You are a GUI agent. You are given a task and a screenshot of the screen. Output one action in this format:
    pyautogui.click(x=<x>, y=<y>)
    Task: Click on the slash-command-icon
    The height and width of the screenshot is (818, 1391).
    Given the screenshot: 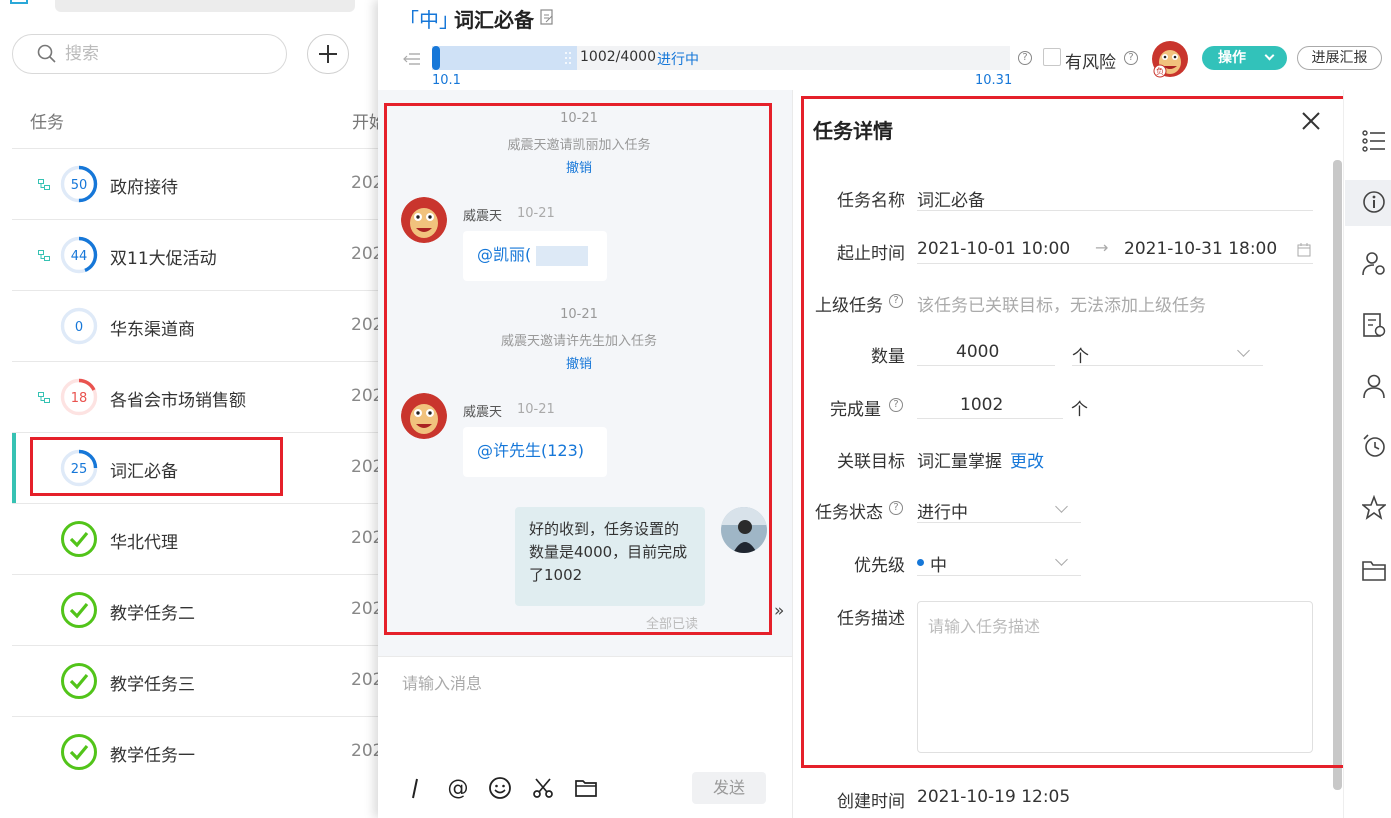 What is the action you would take?
    pyautogui.click(x=415, y=788)
    